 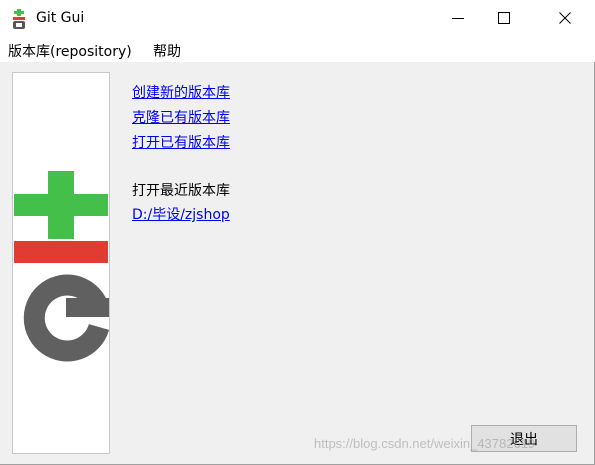 I want to click on git-logo-panel, so click(x=61, y=263).